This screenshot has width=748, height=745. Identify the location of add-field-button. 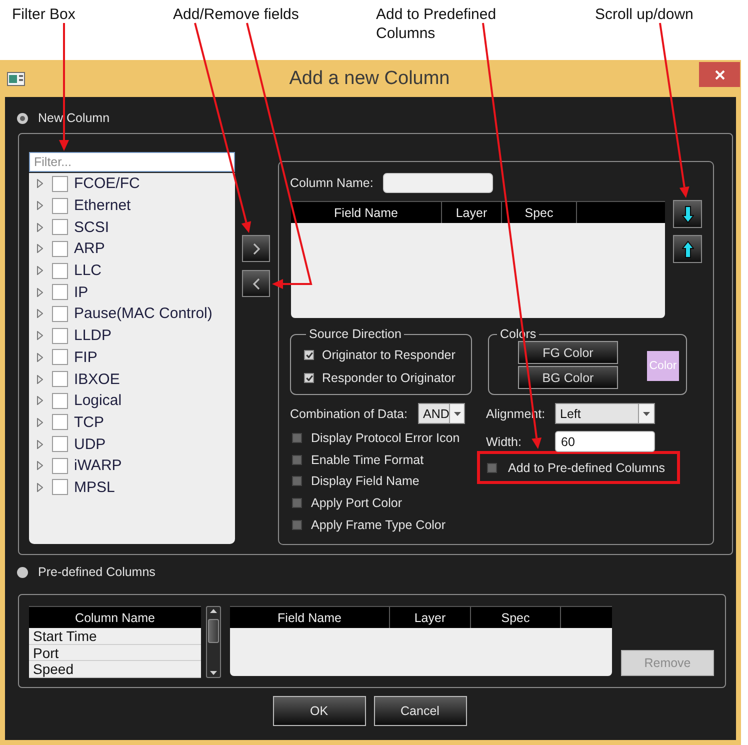
(256, 248).